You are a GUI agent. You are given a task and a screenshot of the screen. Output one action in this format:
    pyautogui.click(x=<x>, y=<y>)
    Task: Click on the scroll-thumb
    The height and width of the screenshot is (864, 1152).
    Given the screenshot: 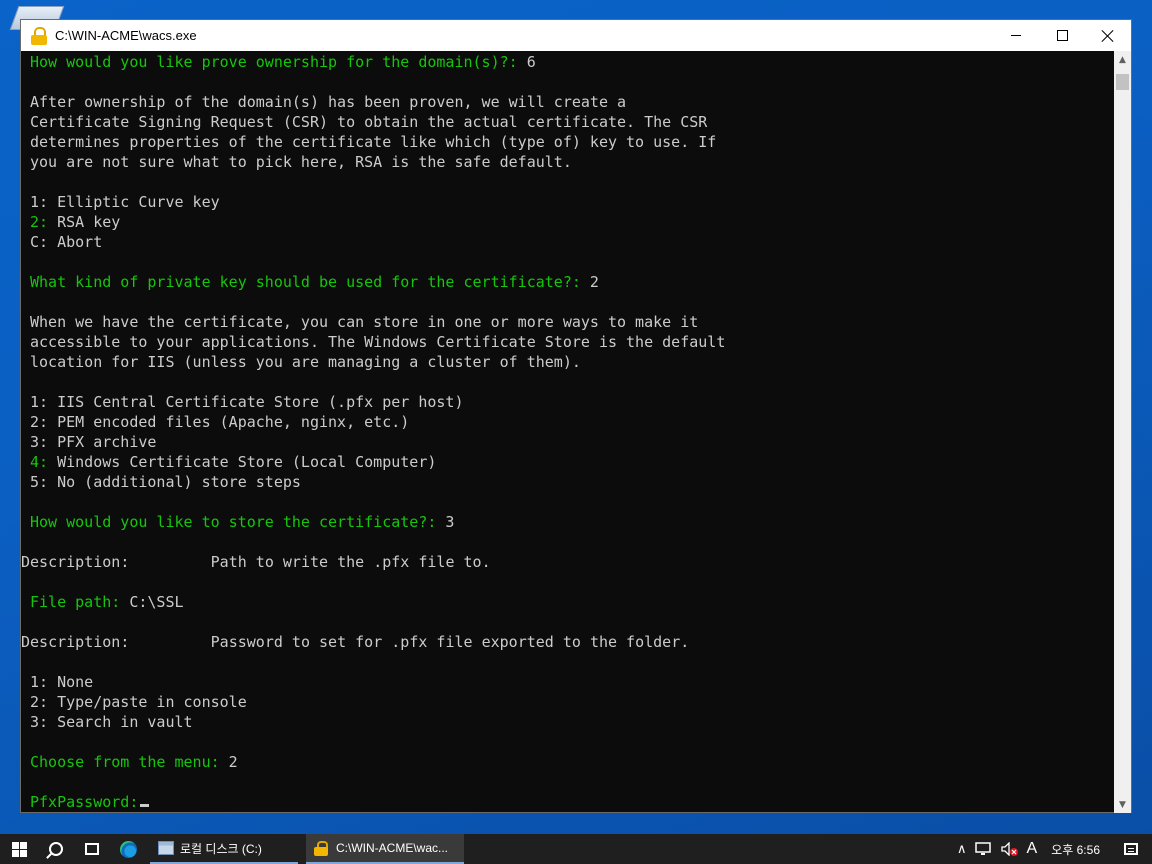 What is the action you would take?
    pyautogui.click(x=1122, y=82)
    